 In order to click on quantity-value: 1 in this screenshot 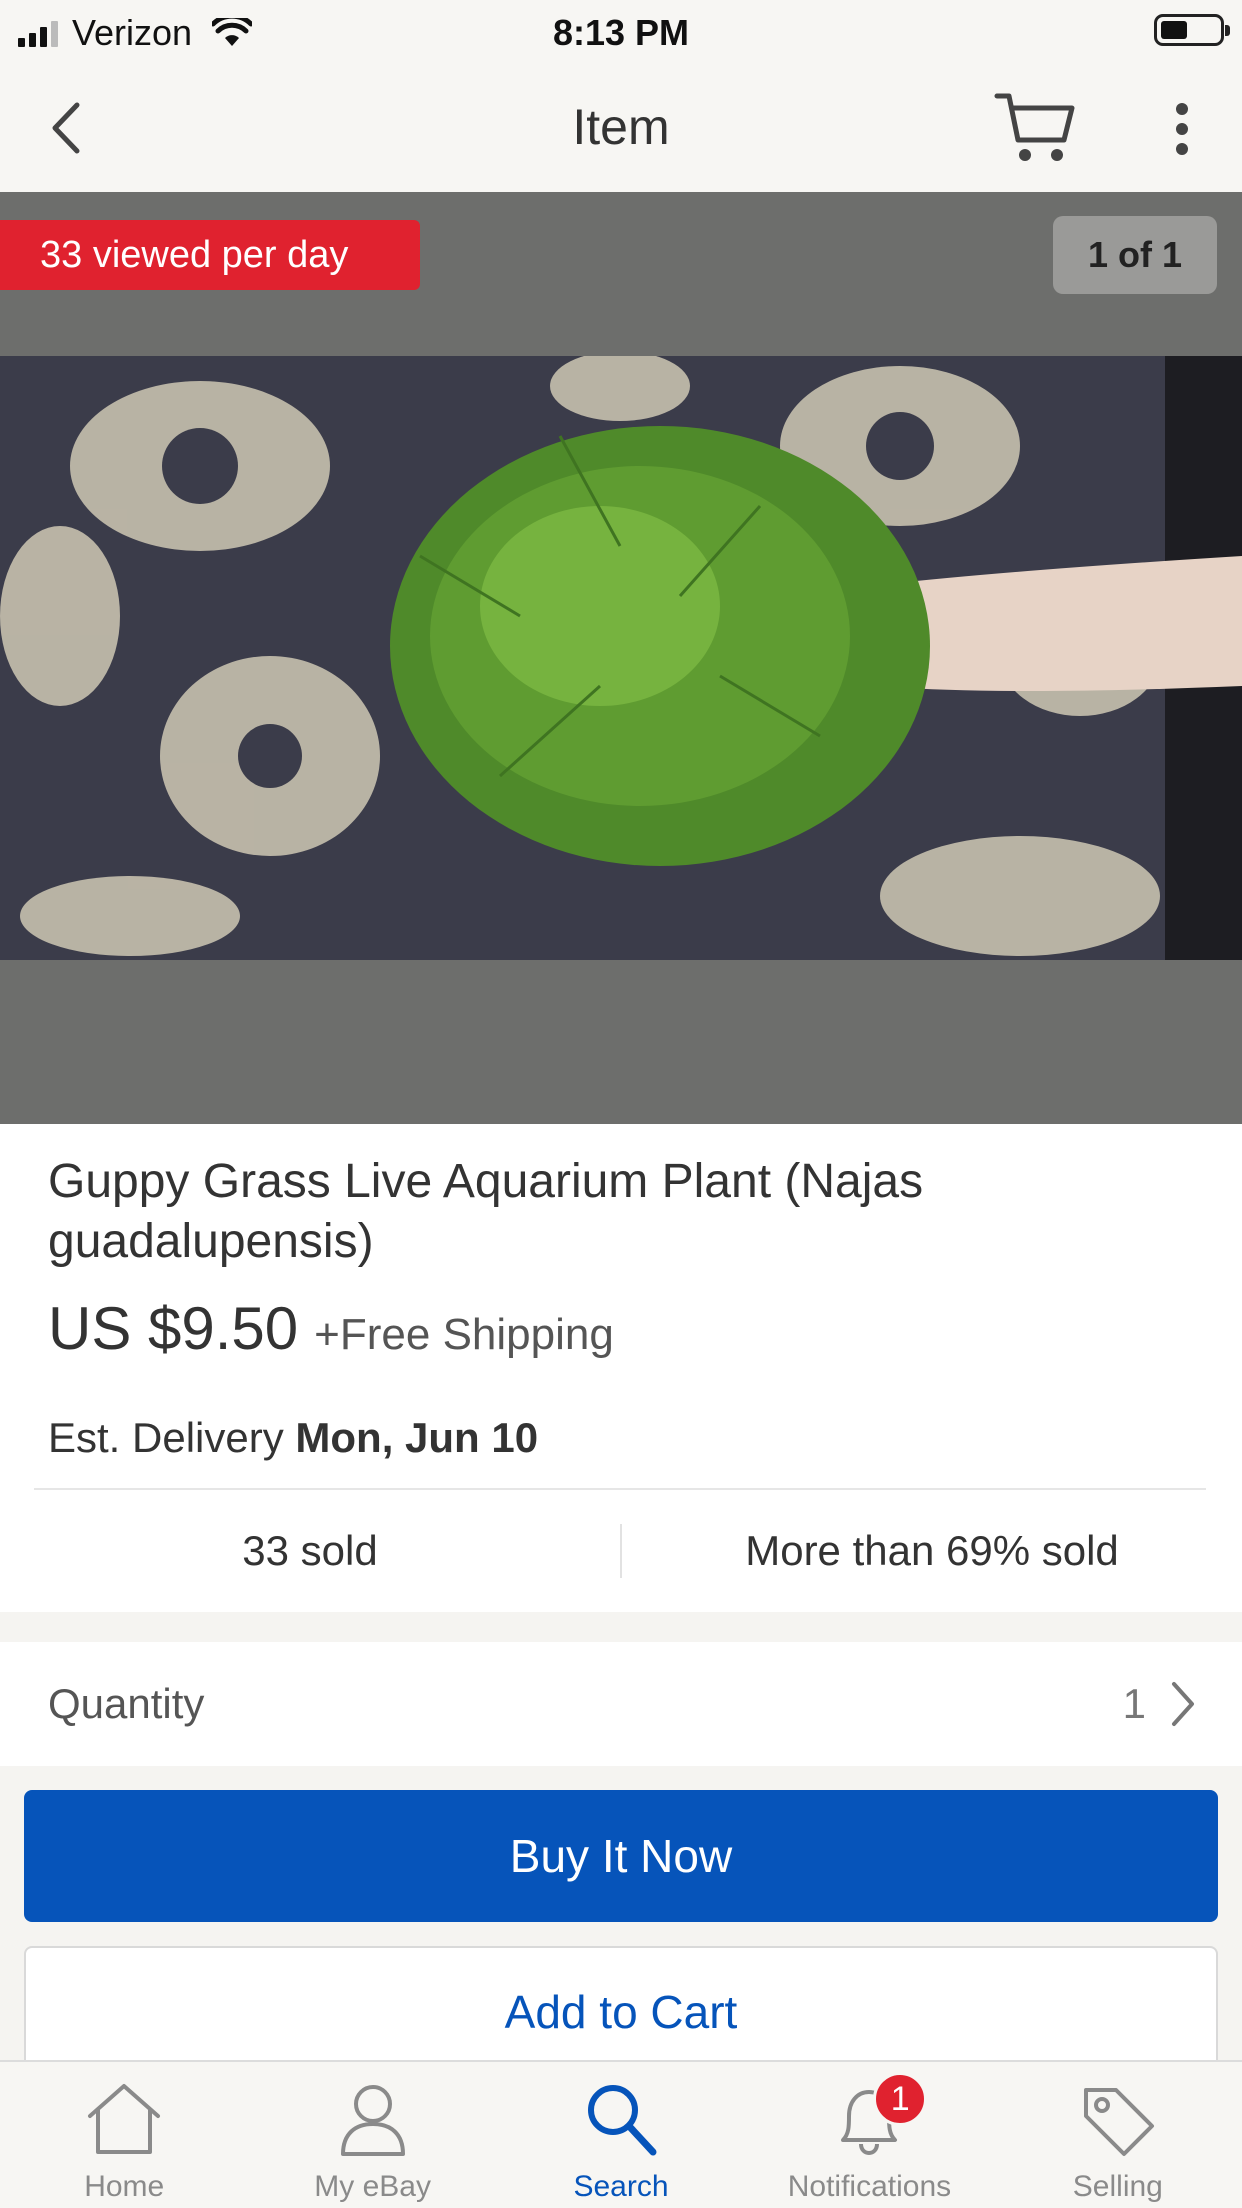, I will do `click(1134, 1703)`.